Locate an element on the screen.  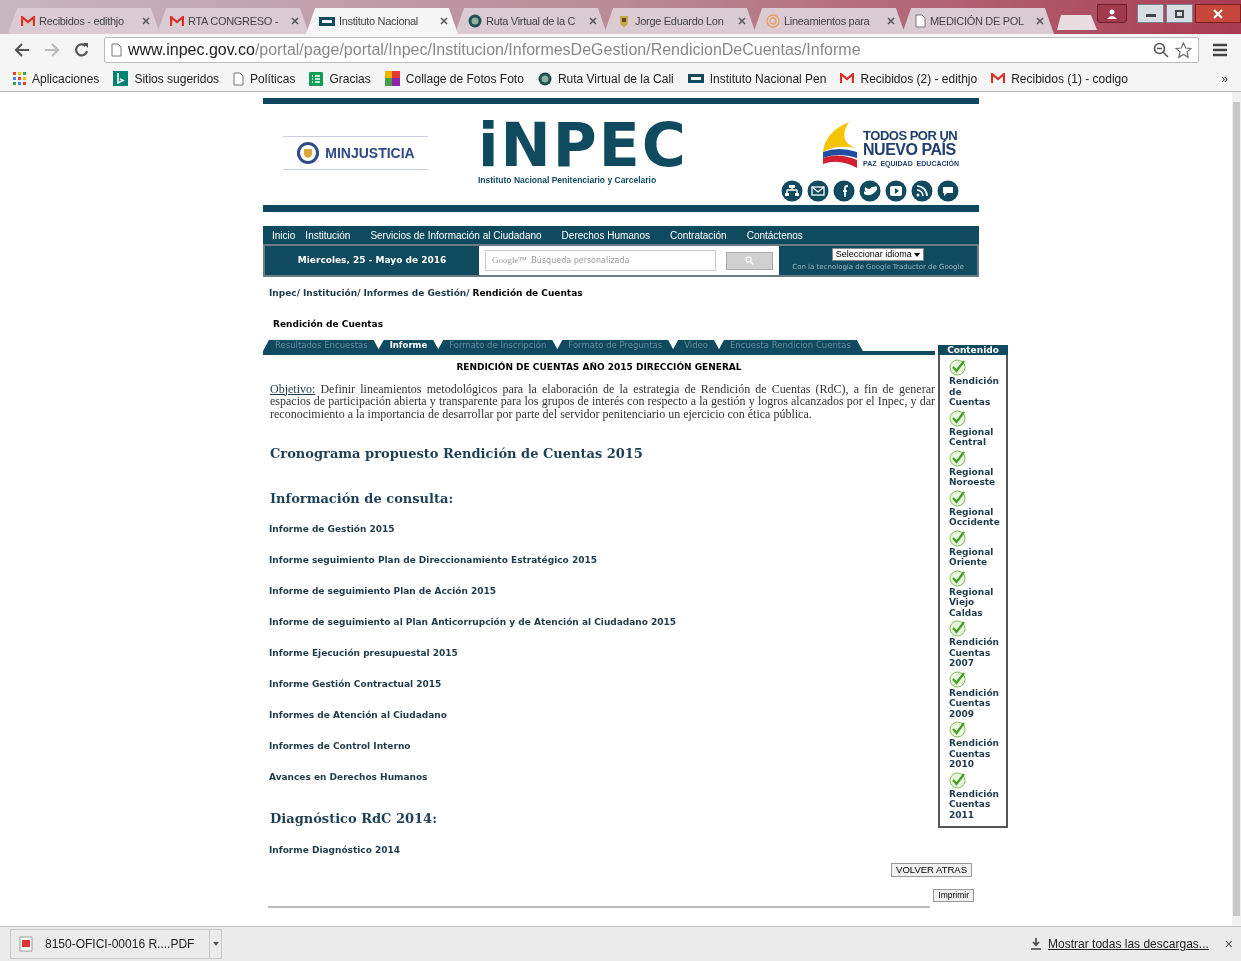
facebook-icon is located at coordinates (844, 191).